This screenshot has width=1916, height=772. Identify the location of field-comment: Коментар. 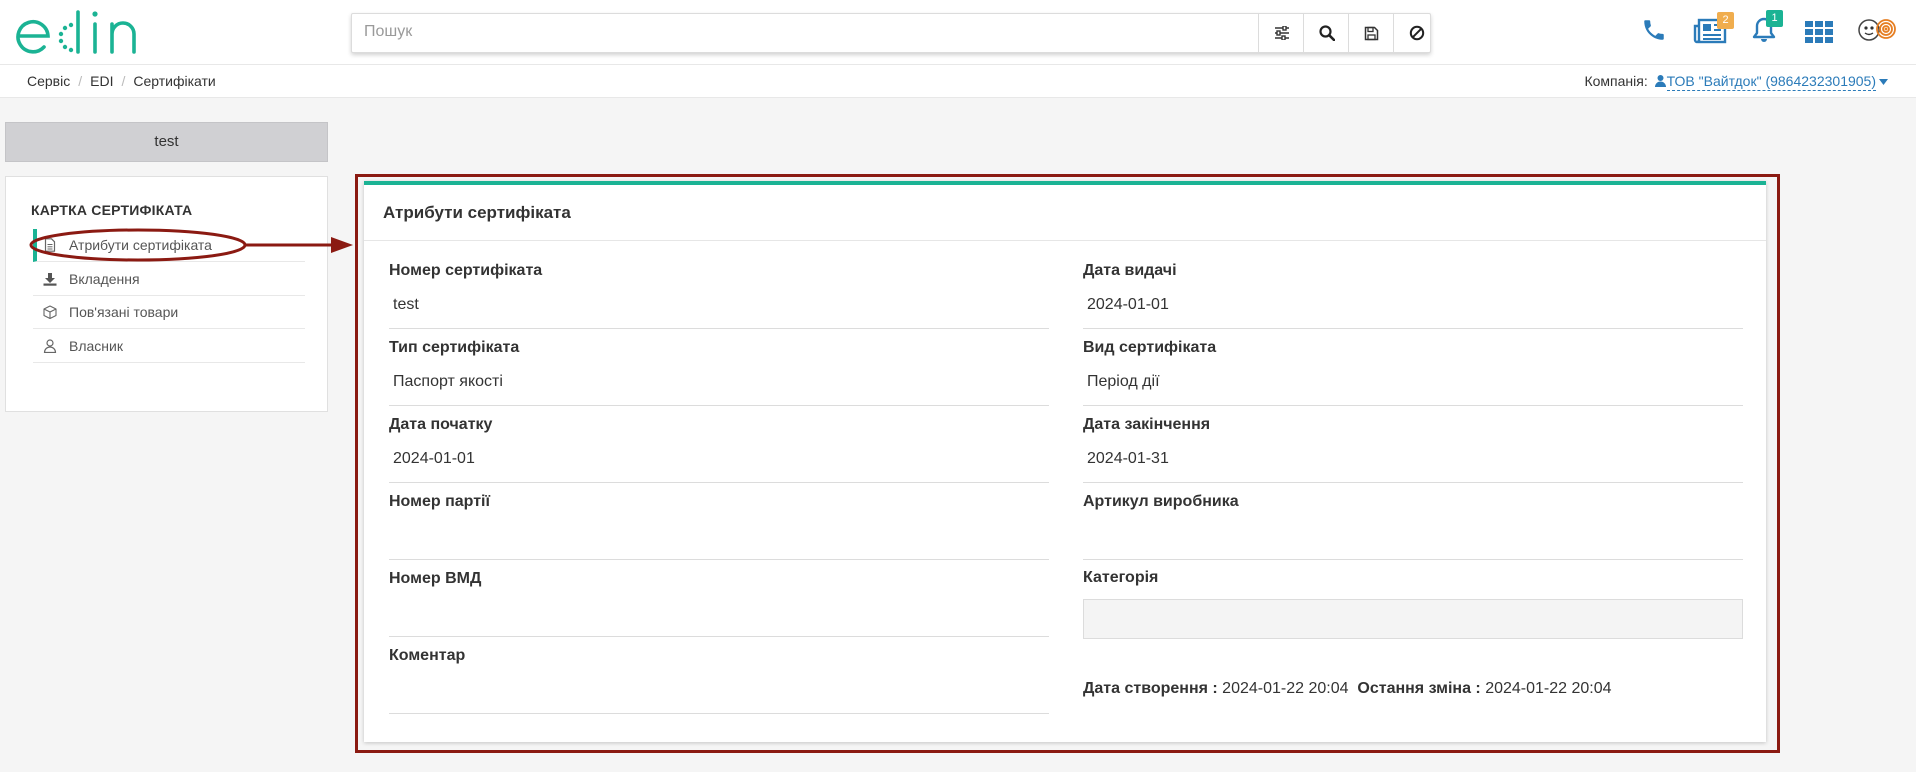
(719, 680).